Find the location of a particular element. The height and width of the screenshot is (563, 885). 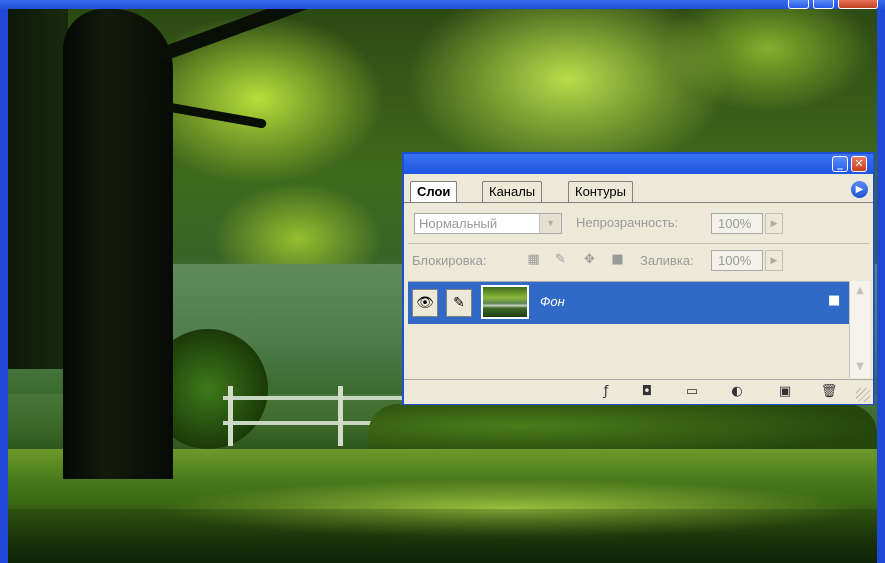

layers-scrollbar: ▲ ▼ is located at coordinates (859, 329).